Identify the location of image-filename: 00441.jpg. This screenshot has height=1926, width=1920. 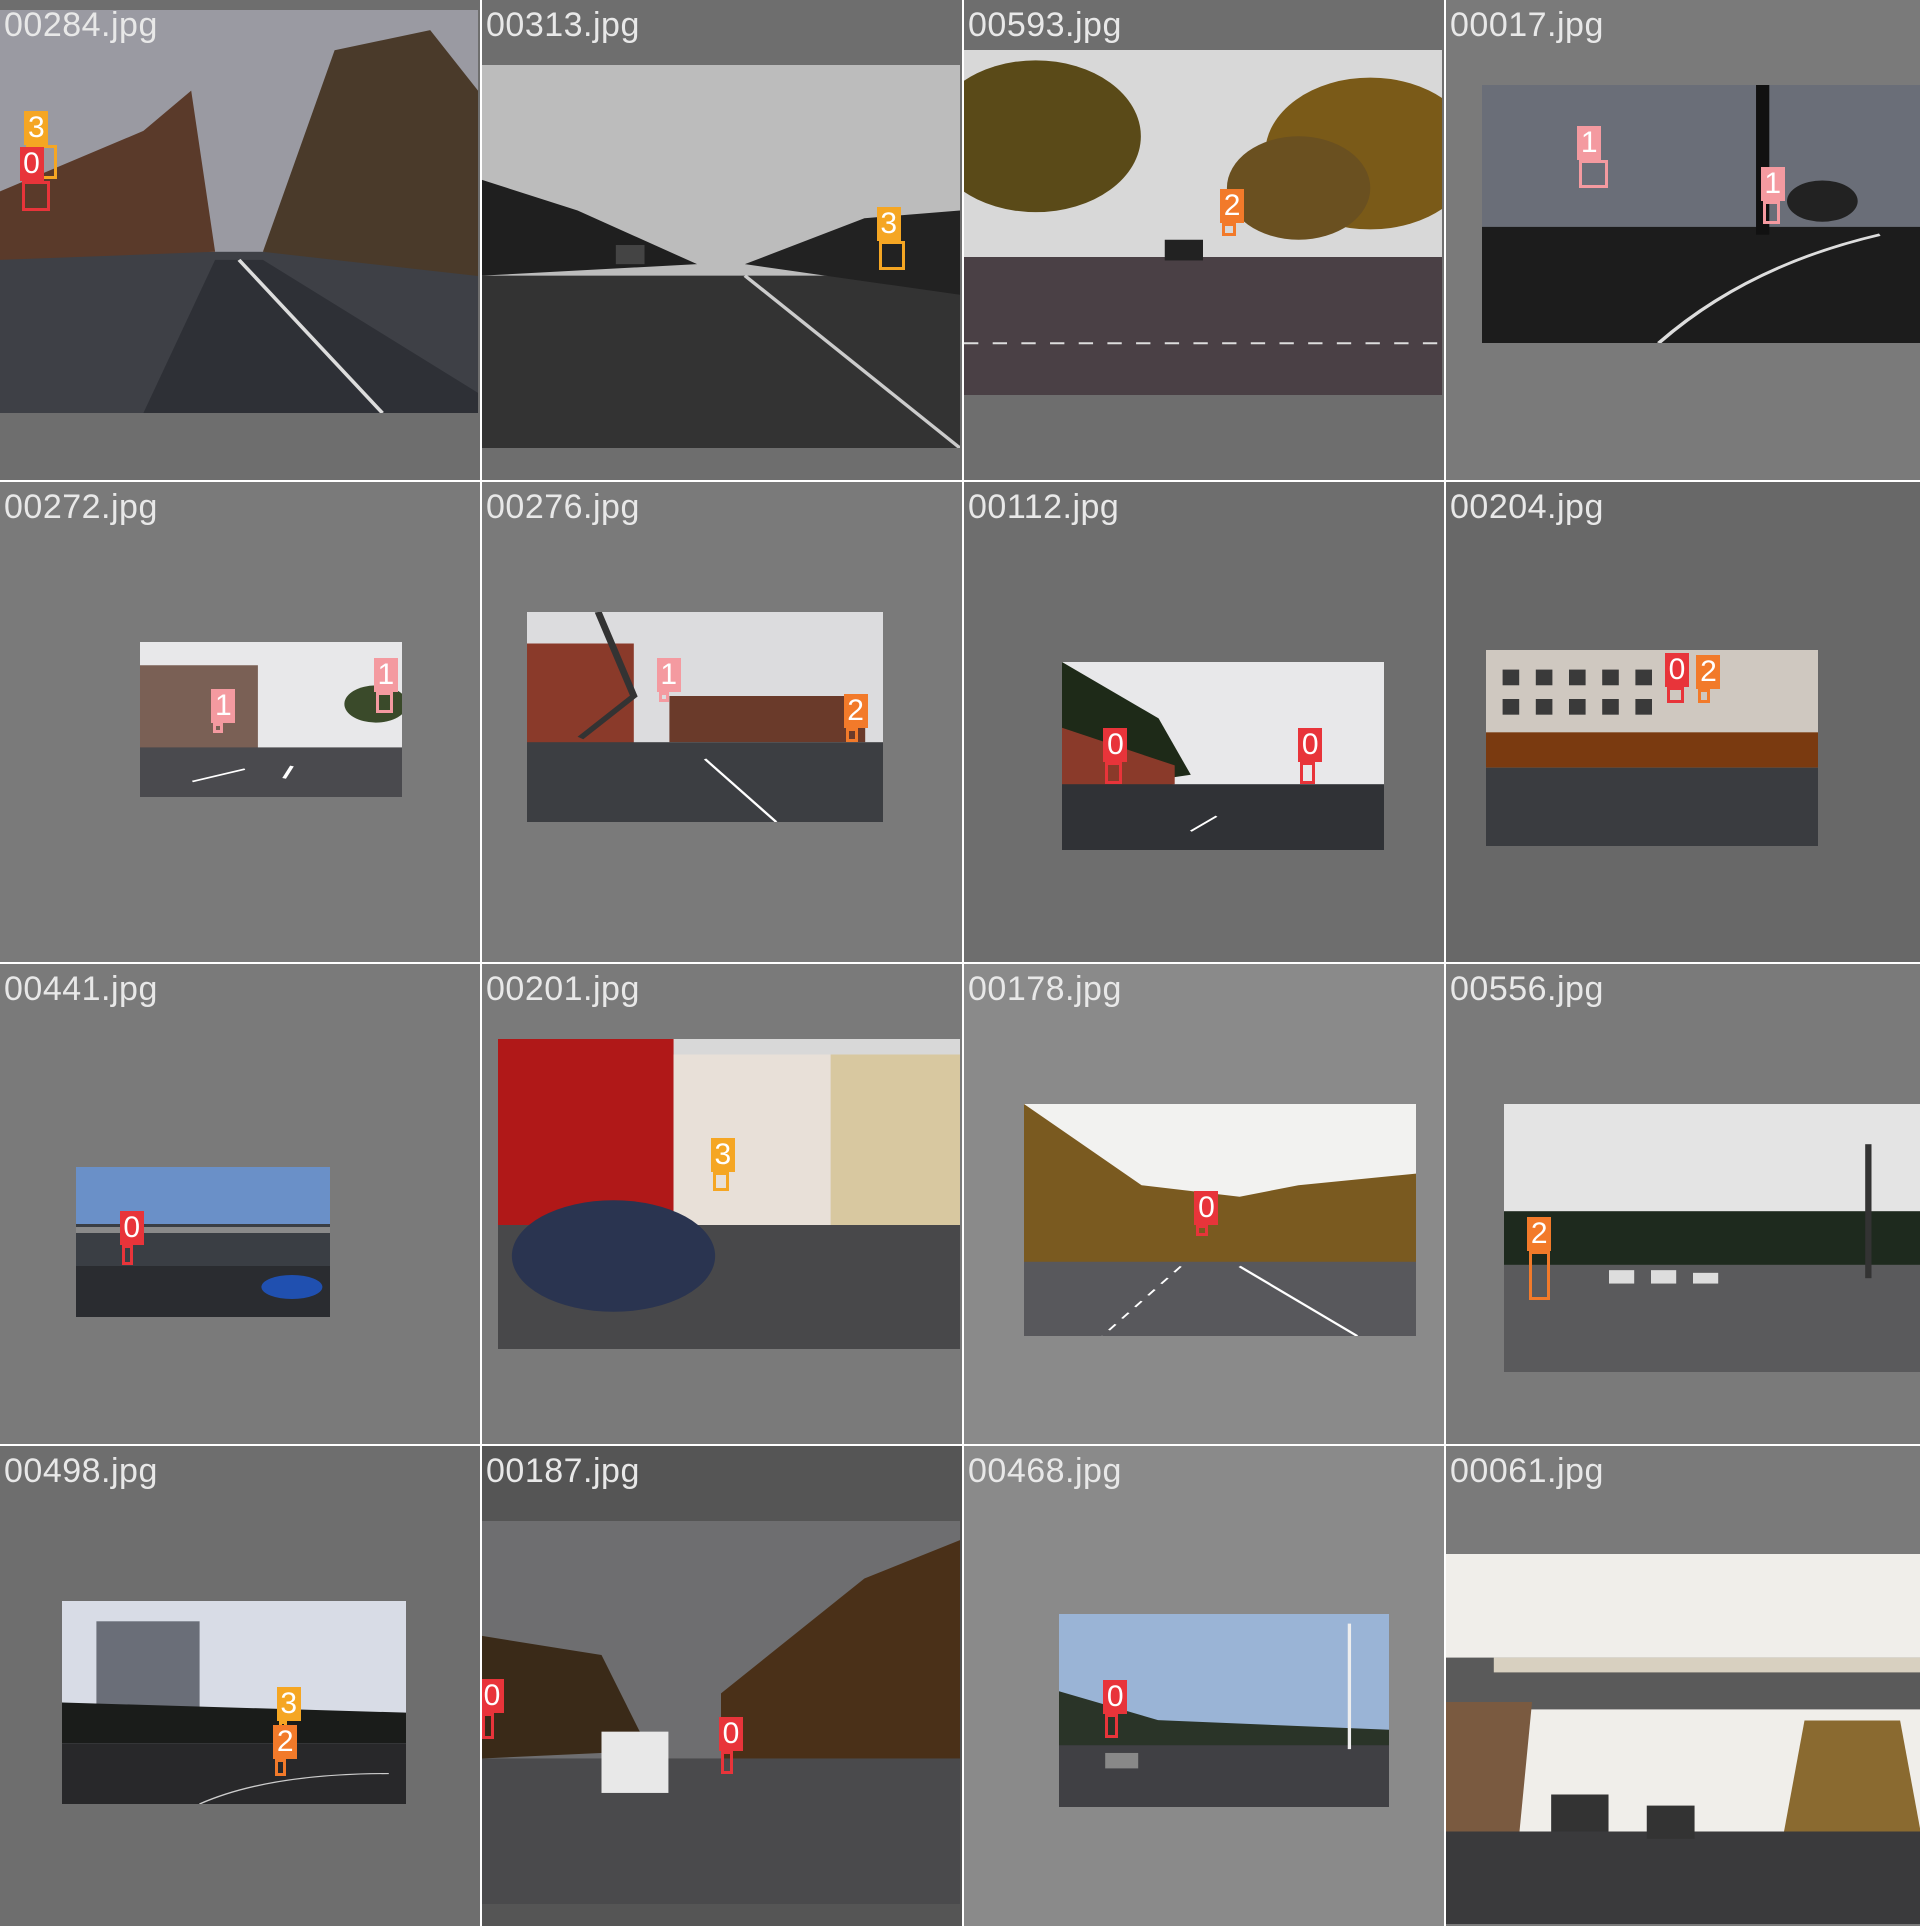
(81, 989).